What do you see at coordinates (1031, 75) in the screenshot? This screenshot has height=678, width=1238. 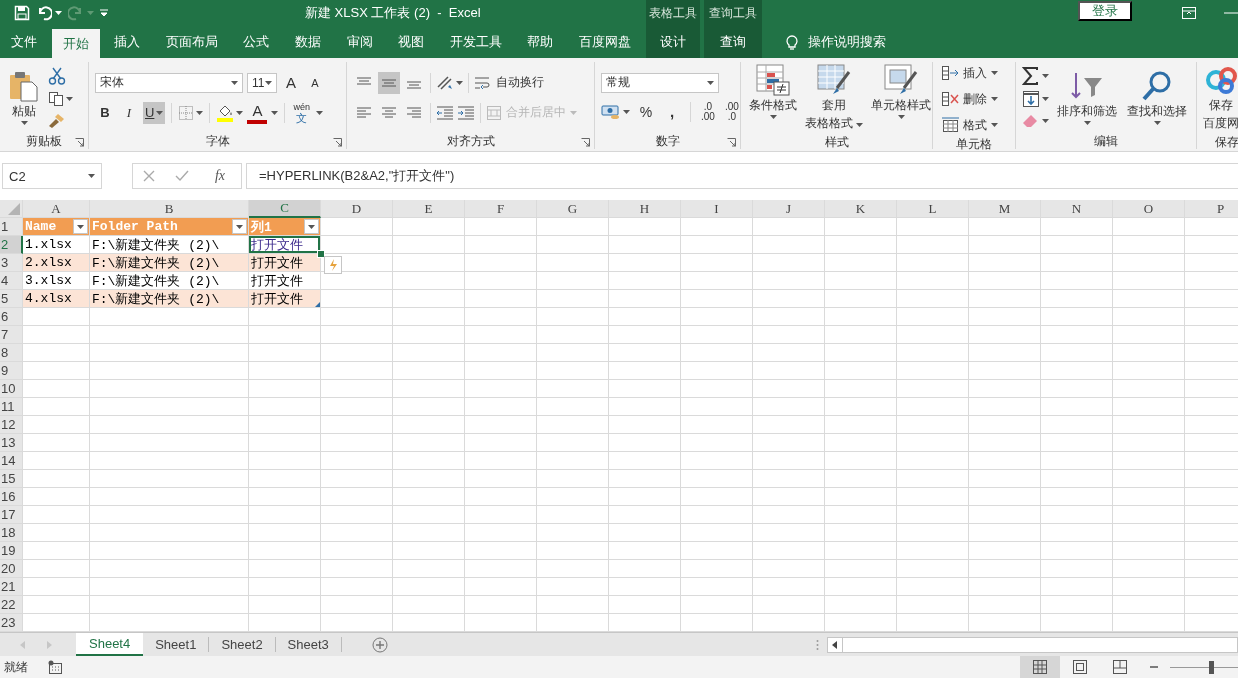 I see `sum-icon` at bounding box center [1031, 75].